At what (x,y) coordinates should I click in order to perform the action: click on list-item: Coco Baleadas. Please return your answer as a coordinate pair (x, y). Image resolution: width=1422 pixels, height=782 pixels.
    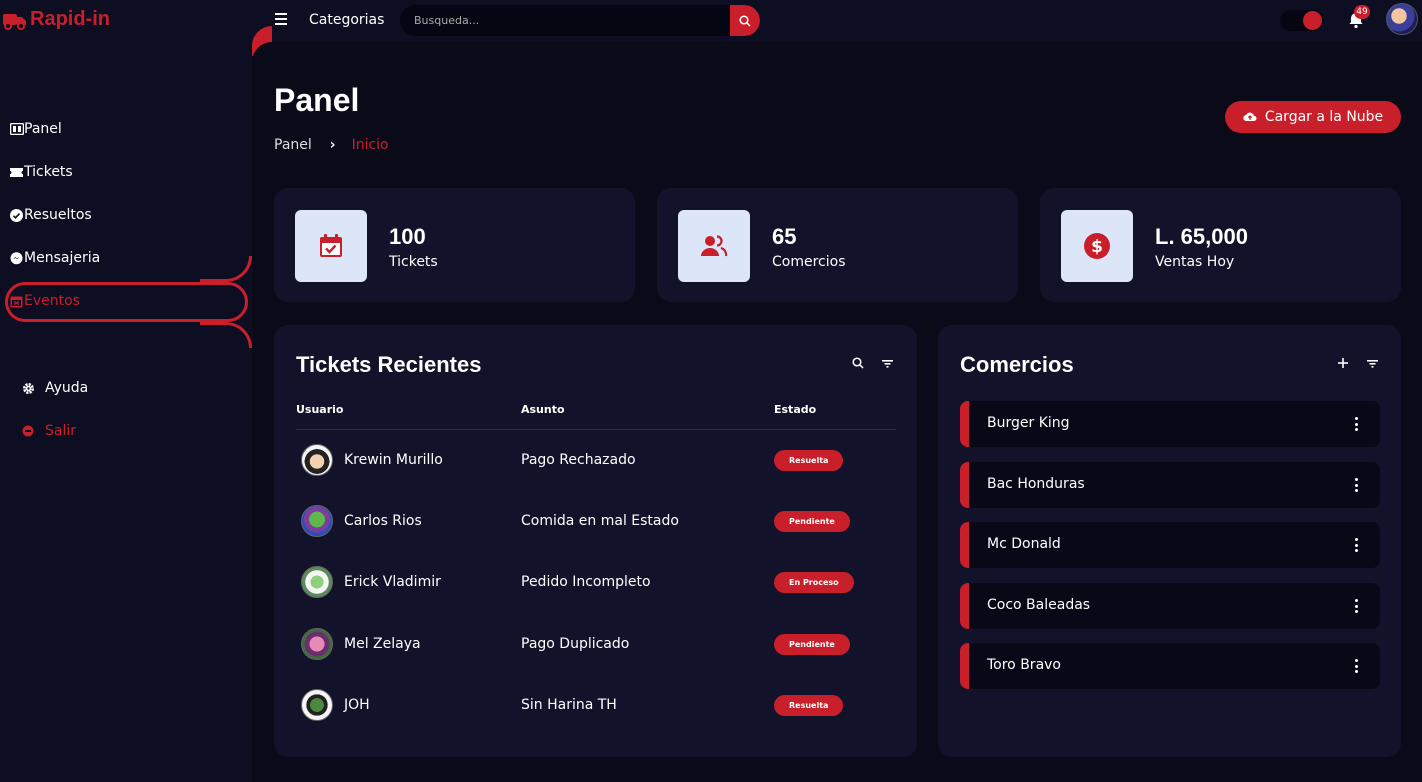
    Looking at the image, I should click on (1170, 606).